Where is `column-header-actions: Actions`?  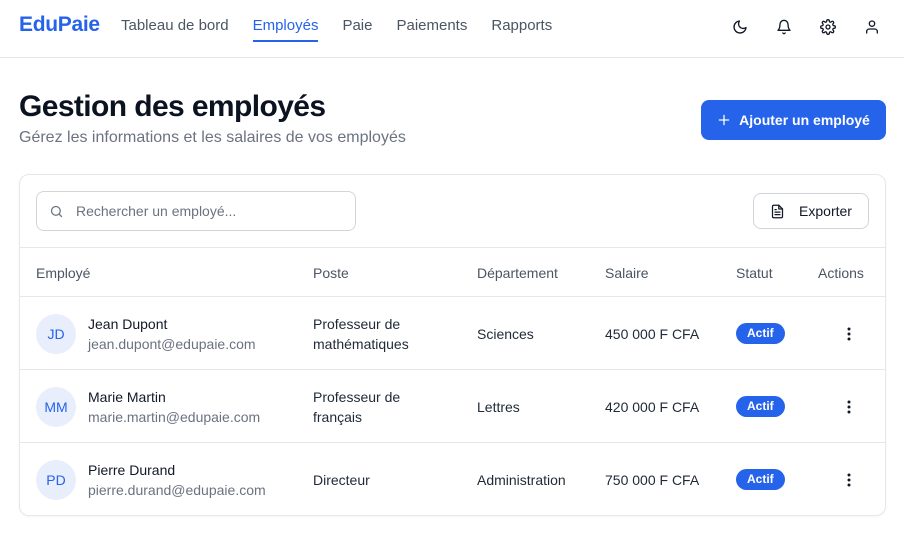 column-header-actions: Actions is located at coordinates (841, 273).